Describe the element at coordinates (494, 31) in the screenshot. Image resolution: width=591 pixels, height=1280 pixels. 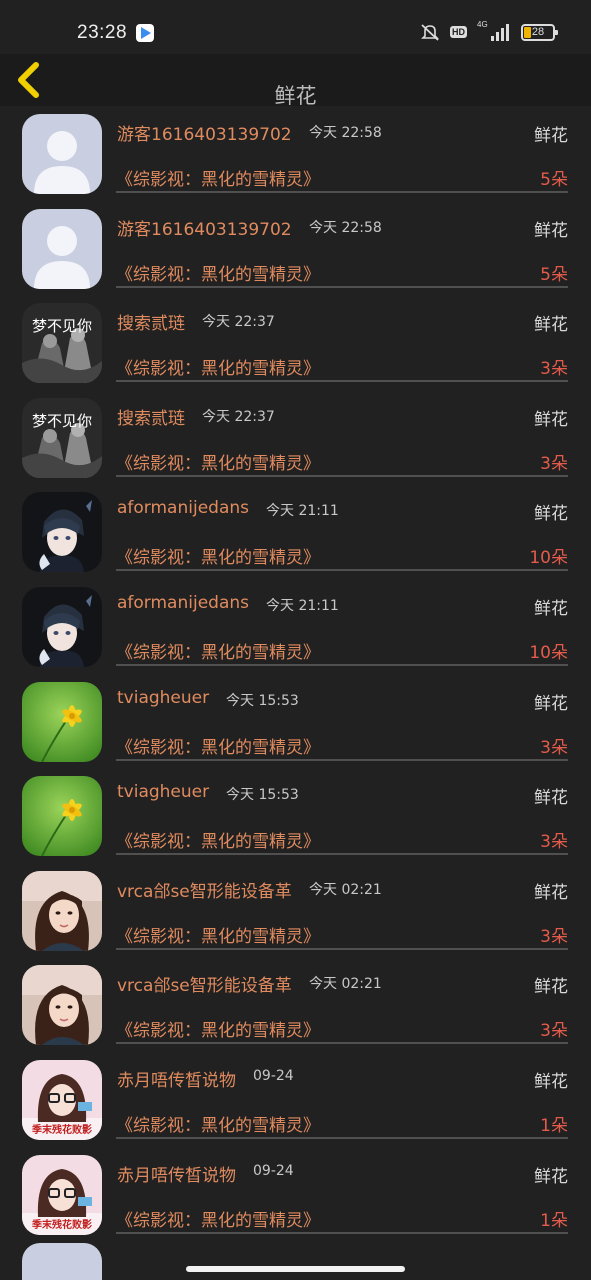
I see `signal-icon: 4G` at that location.